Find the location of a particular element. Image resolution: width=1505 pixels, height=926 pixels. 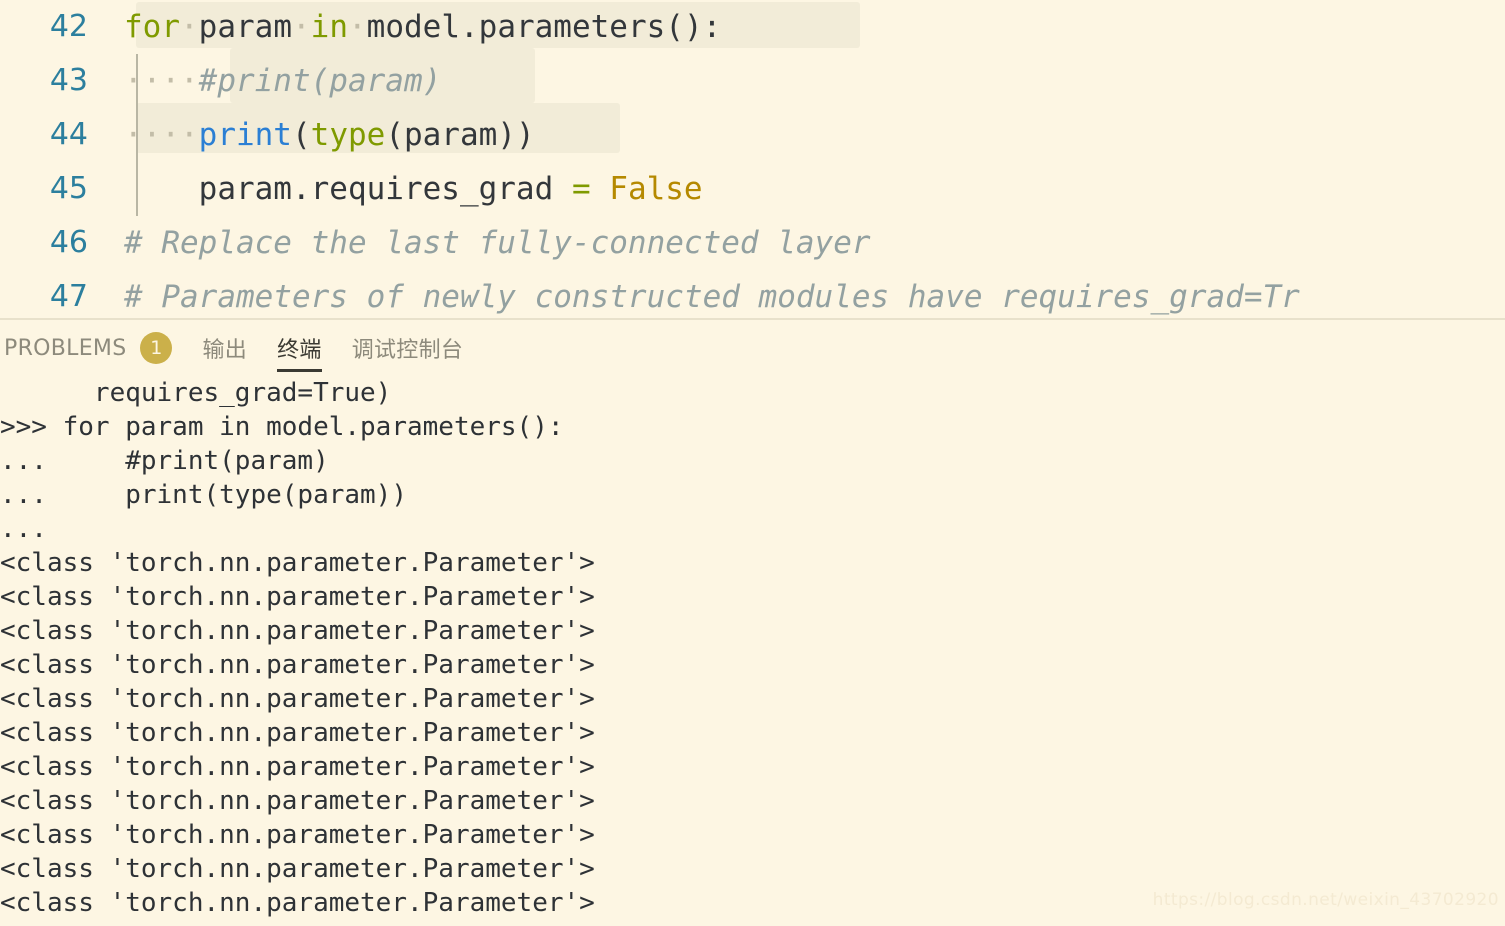

code-line-text: param.requires_grad = False is located at coordinates (413, 189).